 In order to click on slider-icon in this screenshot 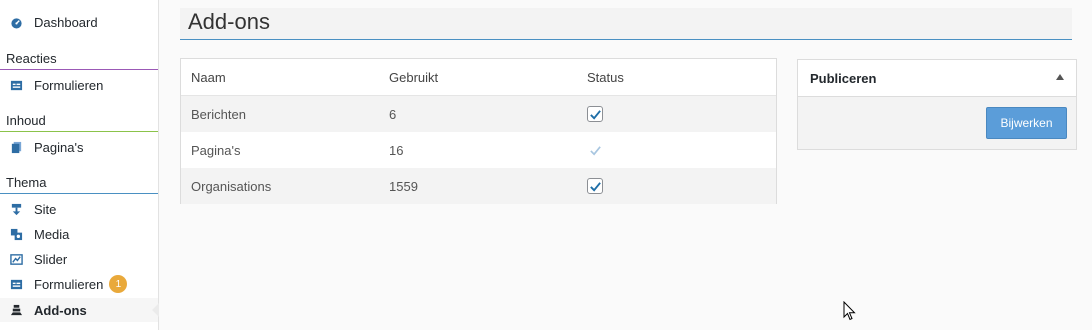, I will do `click(16, 259)`.